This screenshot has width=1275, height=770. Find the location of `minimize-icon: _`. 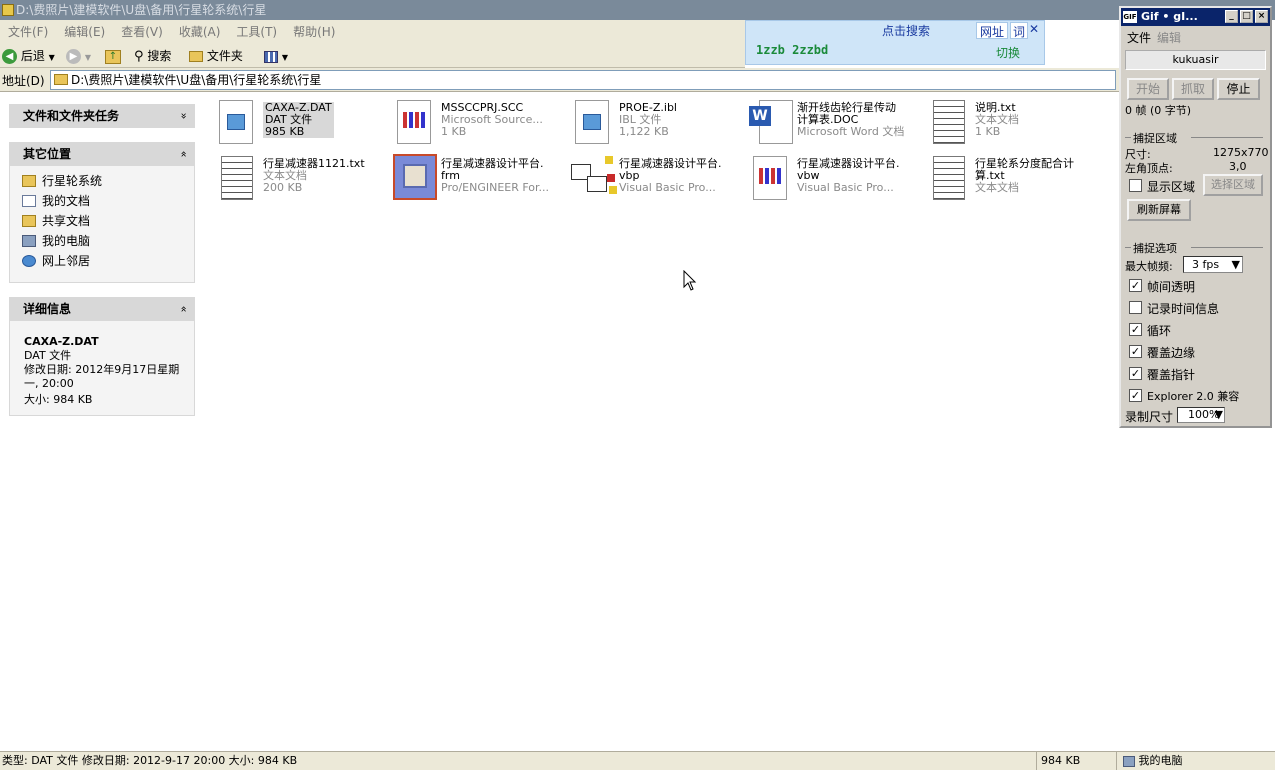

minimize-icon: _ is located at coordinates (1231, 16).